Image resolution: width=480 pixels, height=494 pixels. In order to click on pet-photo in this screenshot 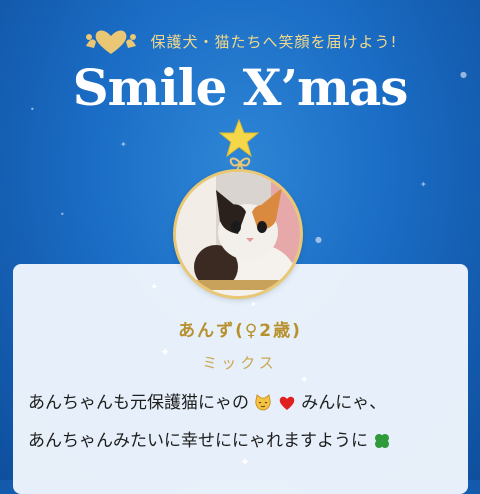, I will do `click(238, 234)`.